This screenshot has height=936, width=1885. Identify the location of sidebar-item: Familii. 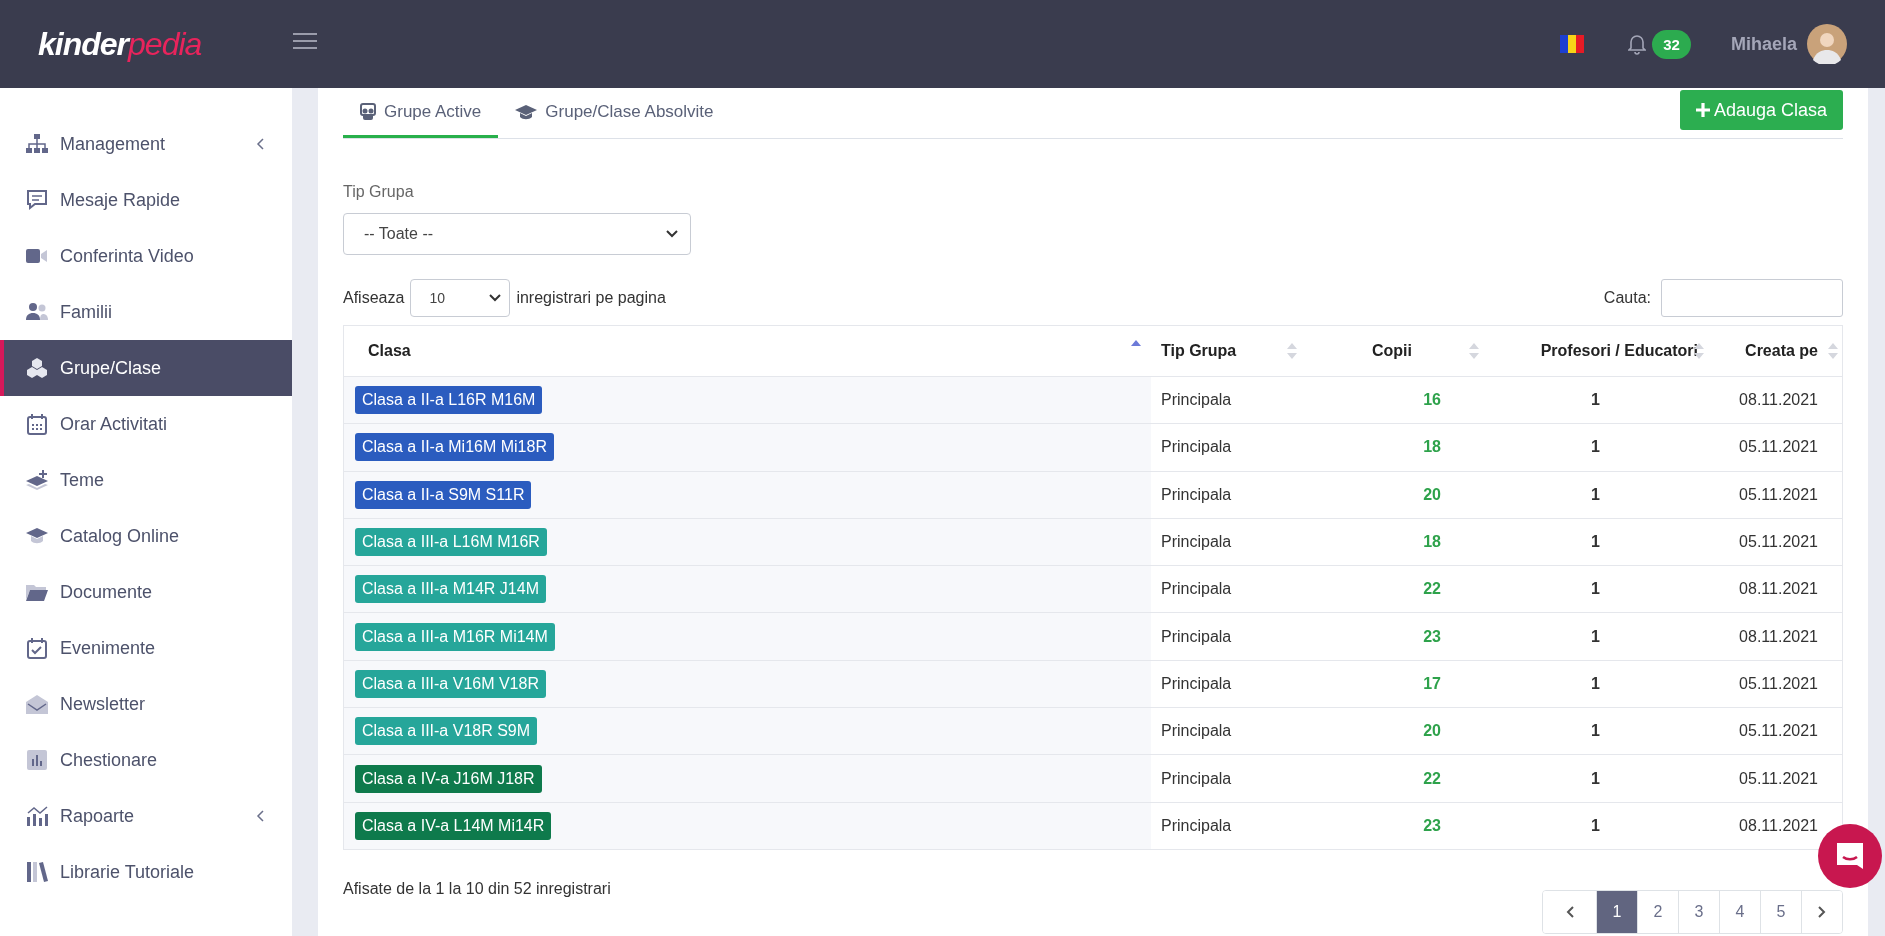
(146, 312).